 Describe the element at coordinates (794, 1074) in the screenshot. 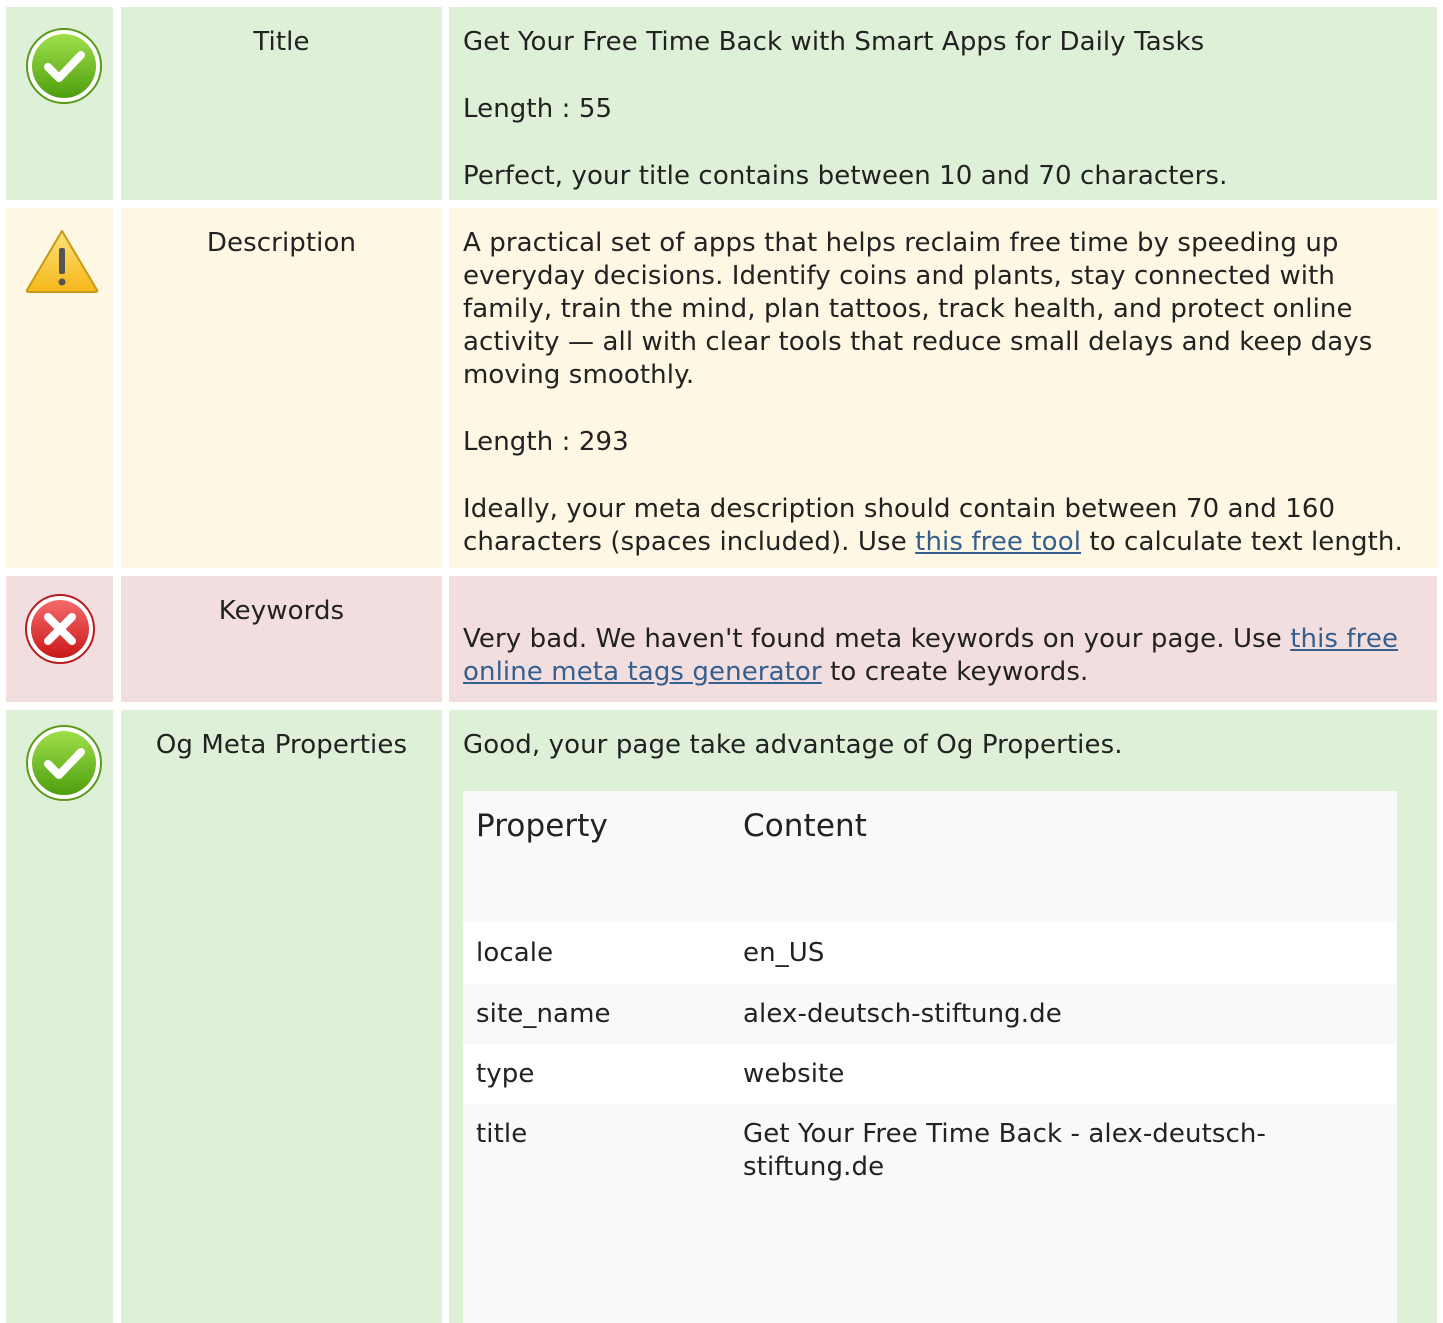

I see `content-cell: website` at that location.